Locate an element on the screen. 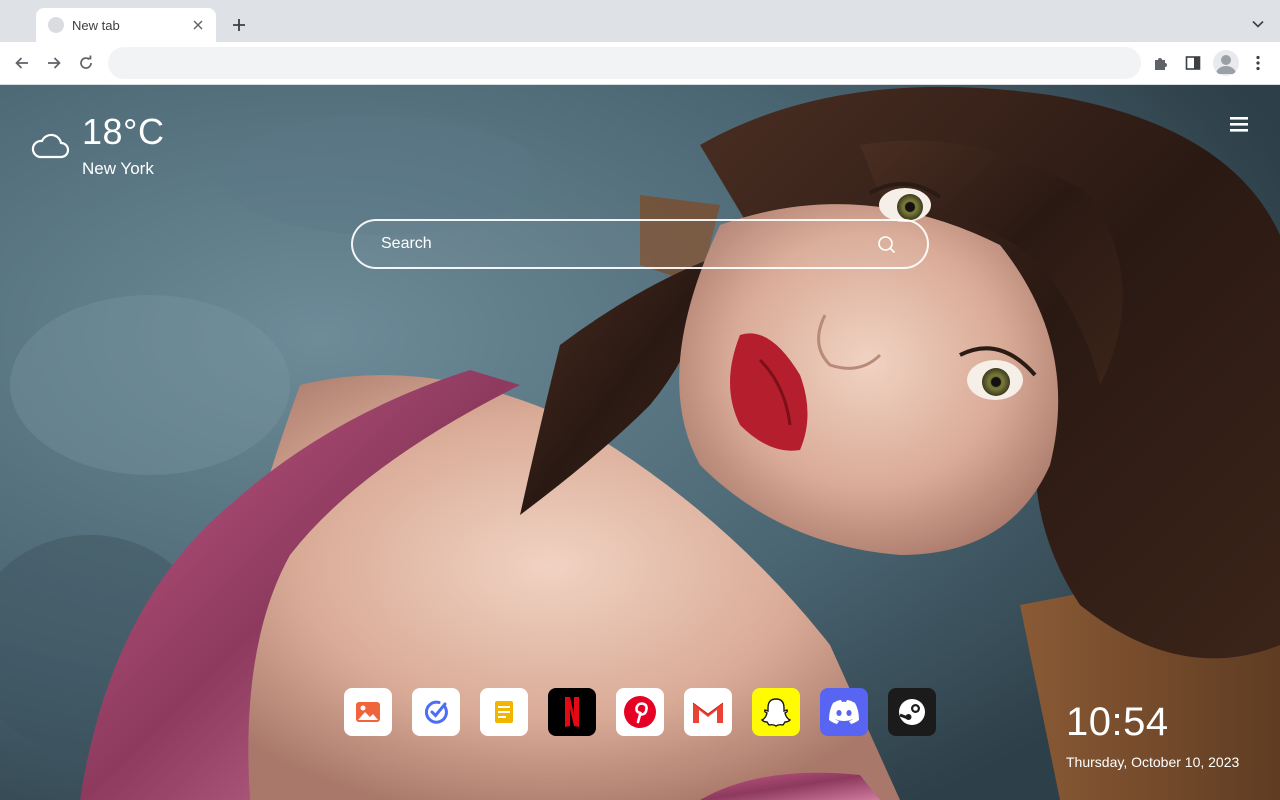 Image resolution: width=1280 pixels, height=800 pixels. steam-icon is located at coordinates (912, 712).